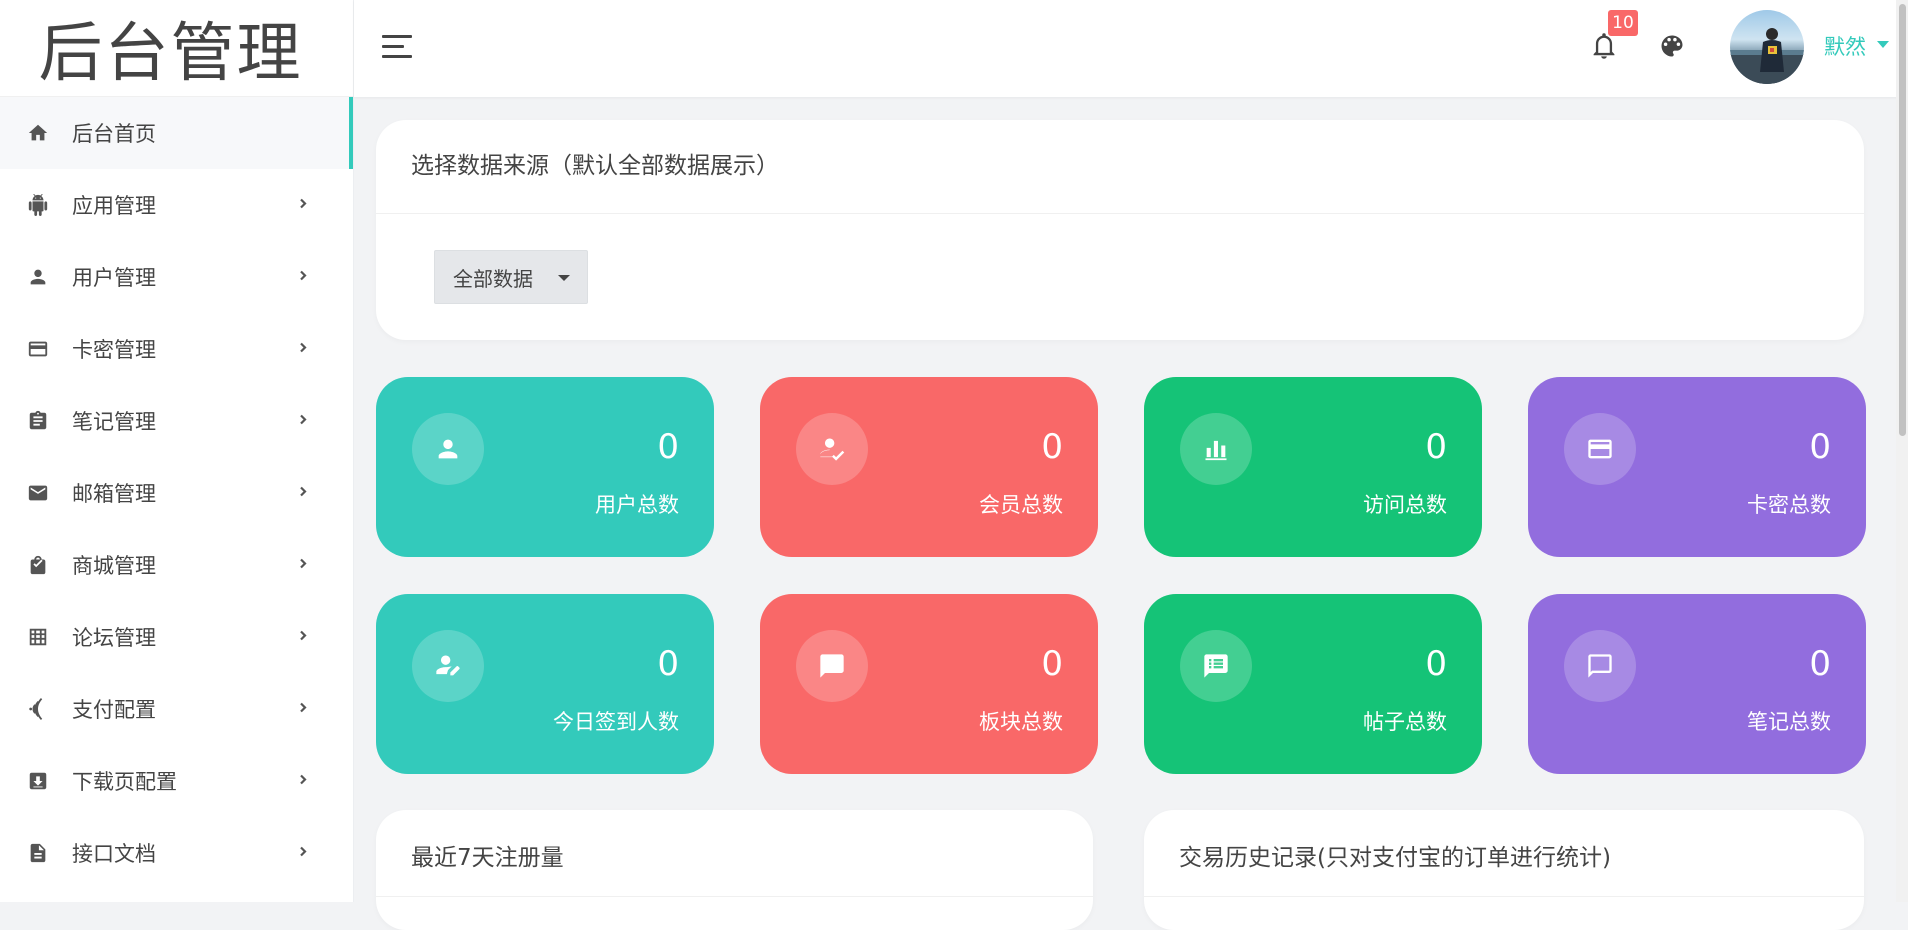 The width and height of the screenshot is (1908, 930). I want to click on android-icon, so click(38, 205).